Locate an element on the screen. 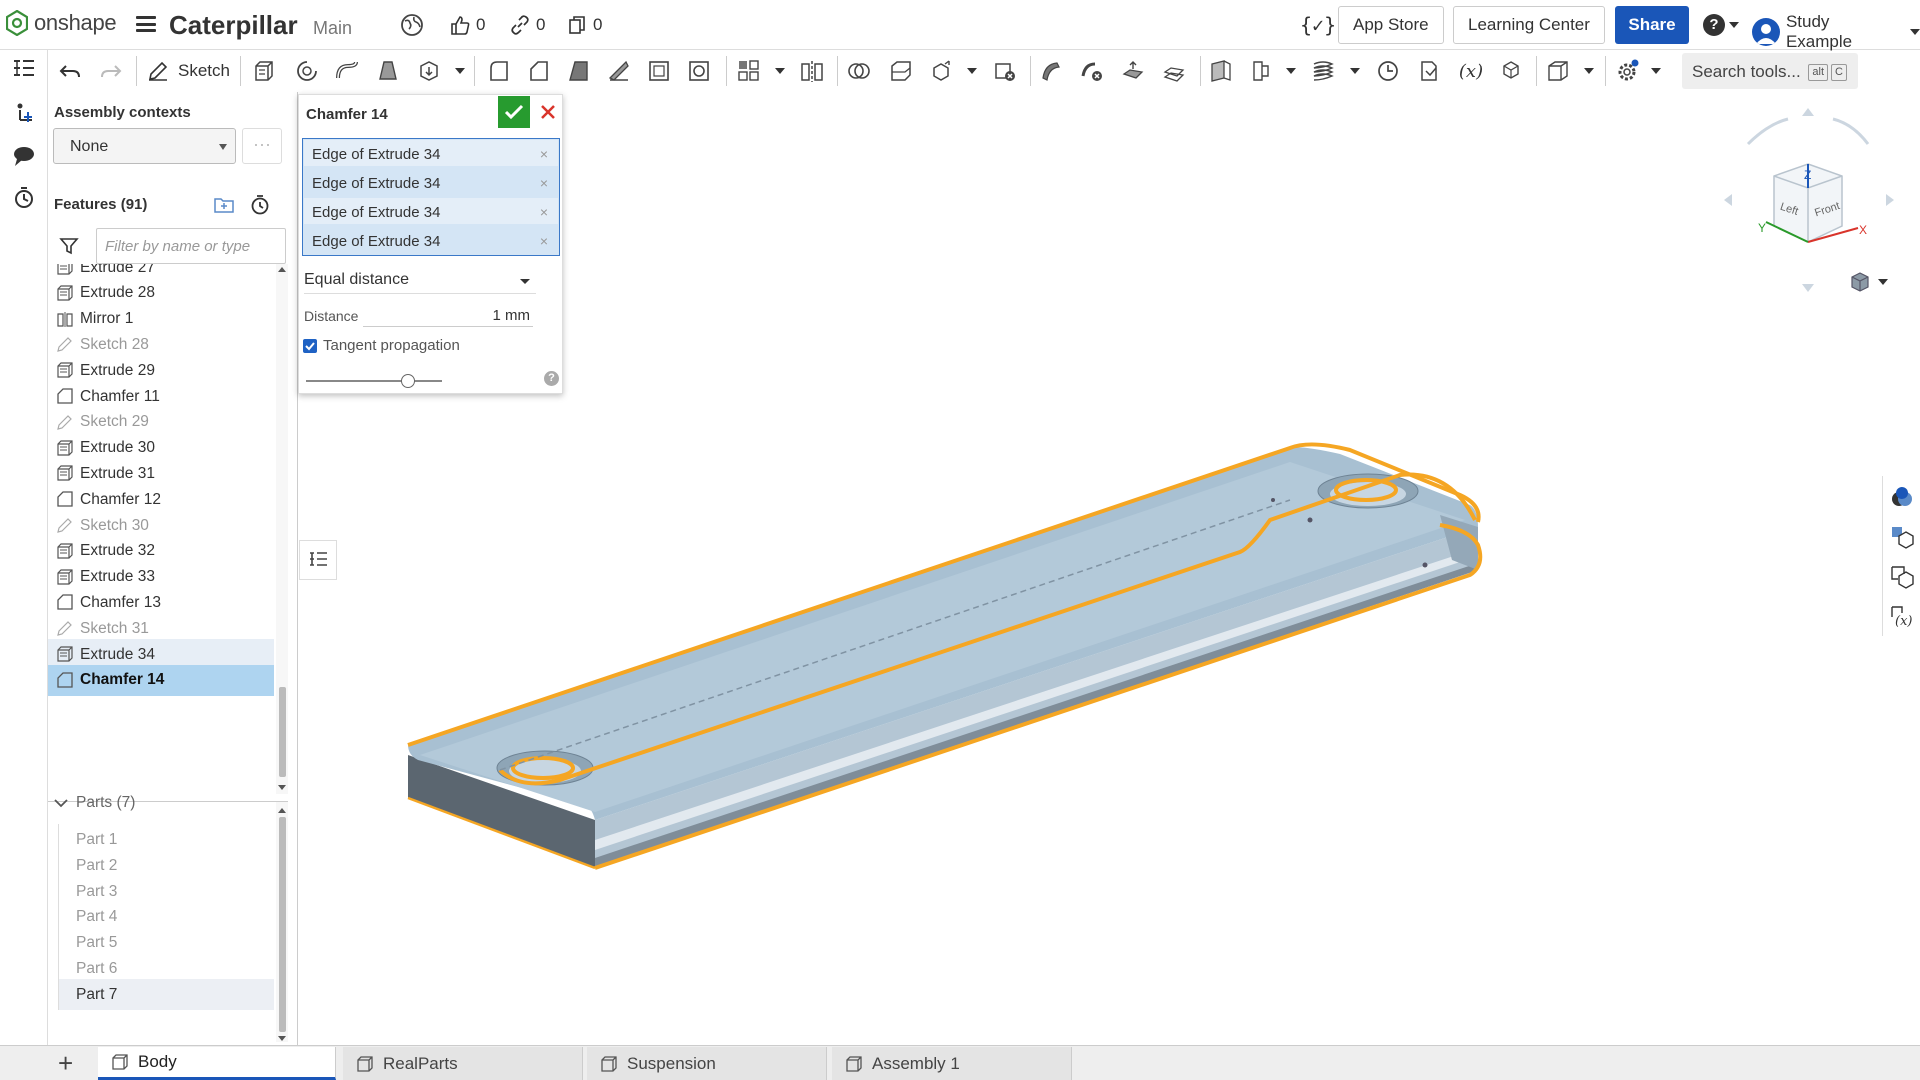 The width and height of the screenshot is (1920, 1080). properties-icon is located at coordinates (1902, 577).